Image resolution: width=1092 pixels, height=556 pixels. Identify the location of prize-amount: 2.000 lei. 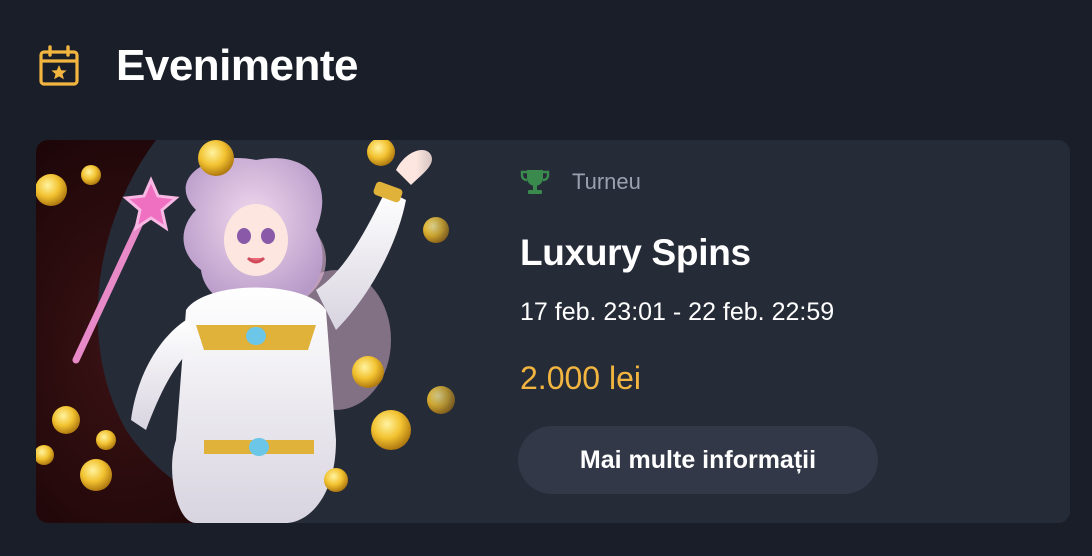
(580, 378).